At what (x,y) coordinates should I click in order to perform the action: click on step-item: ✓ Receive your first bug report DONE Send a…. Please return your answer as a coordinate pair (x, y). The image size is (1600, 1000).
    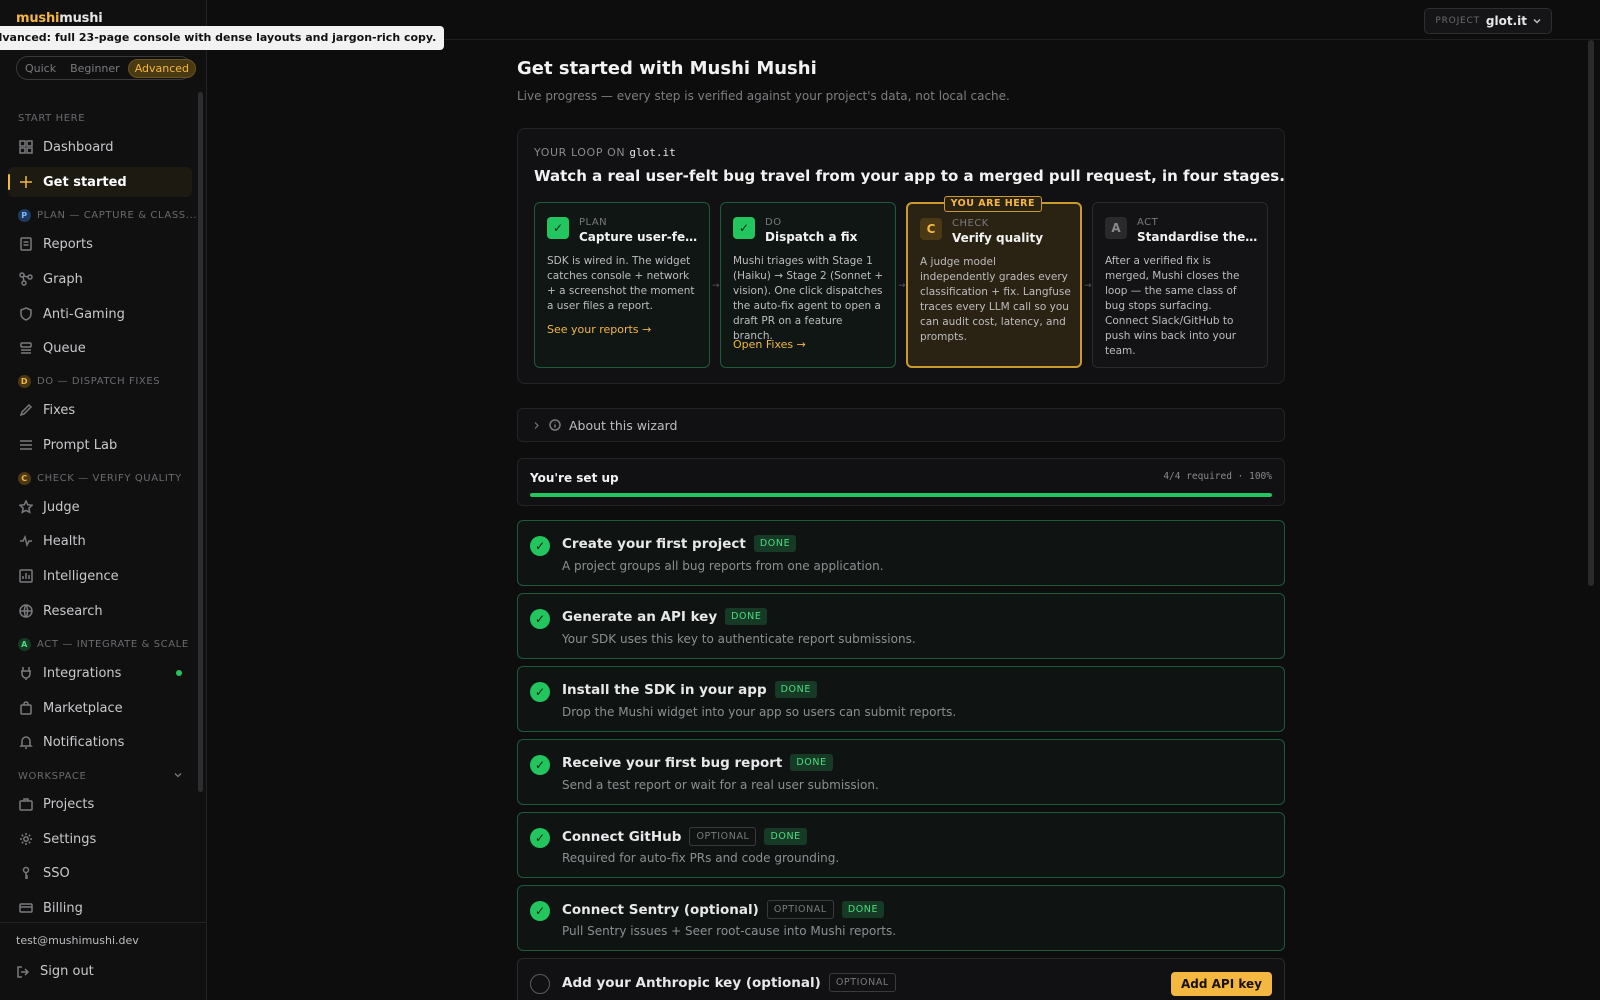
    Looking at the image, I should click on (901, 772).